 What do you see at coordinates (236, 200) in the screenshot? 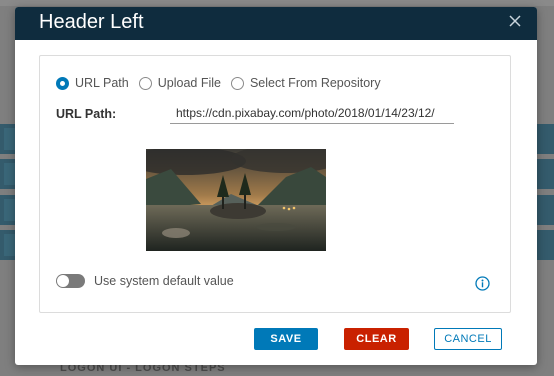
I see `image-preview` at bounding box center [236, 200].